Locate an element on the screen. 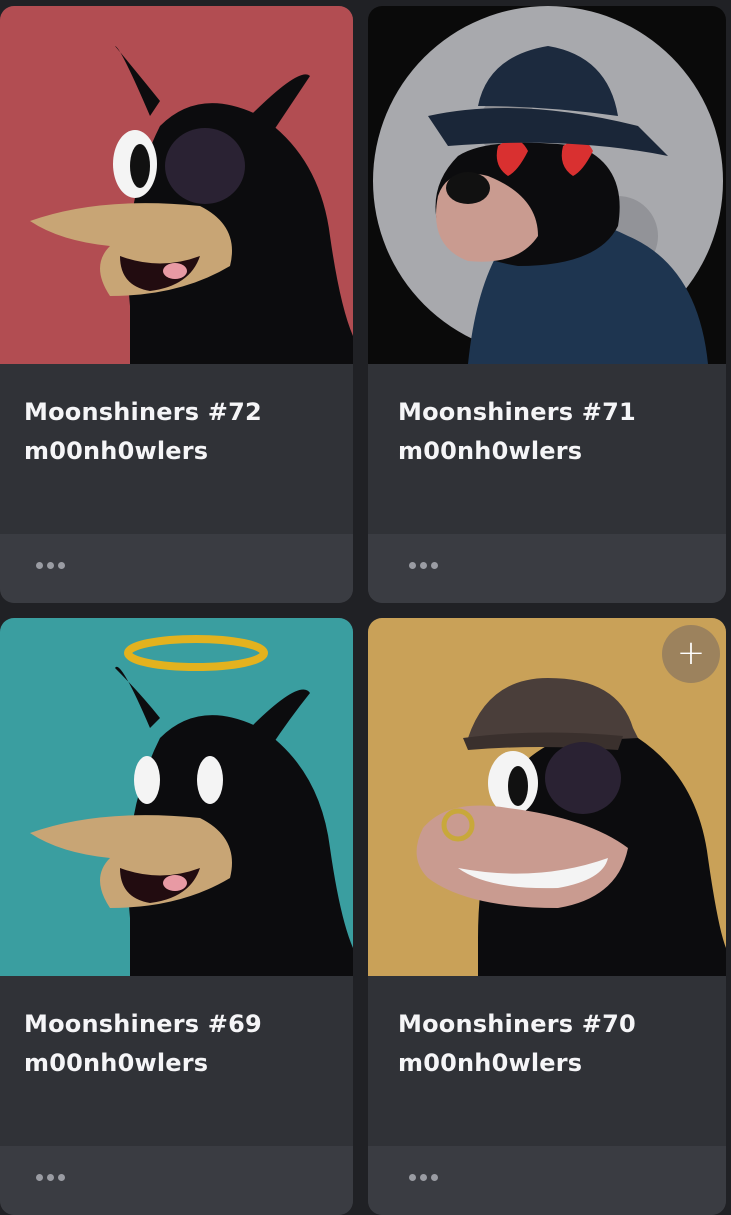  nft-info: Moonshiners #70 m00nh0wlers is located at coordinates (547, 1061).